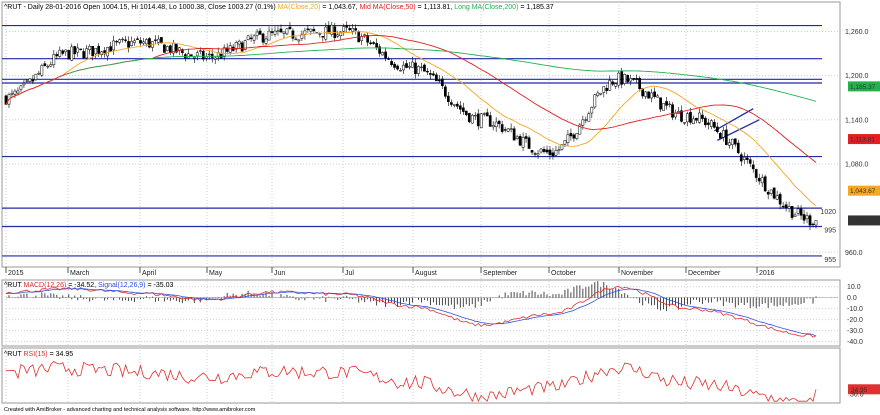 This screenshot has height=415, width=880. What do you see at coordinates (767, 273) in the screenshot?
I see `month-label: 2016` at bounding box center [767, 273].